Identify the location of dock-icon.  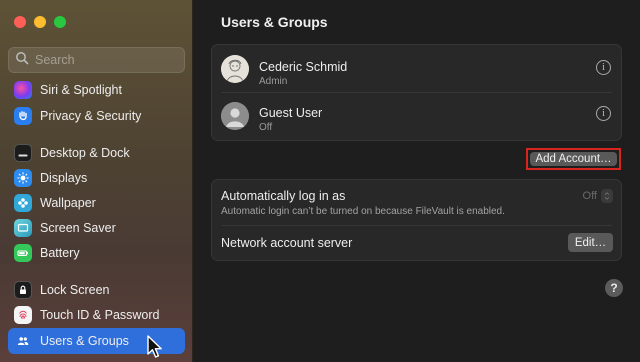
(23, 153).